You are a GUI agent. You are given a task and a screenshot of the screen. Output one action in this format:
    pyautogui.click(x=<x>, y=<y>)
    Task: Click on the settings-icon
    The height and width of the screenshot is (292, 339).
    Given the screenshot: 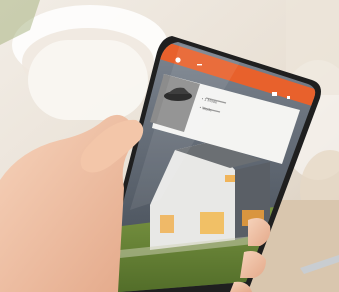 What is the action you would take?
    pyautogui.click(x=274, y=94)
    